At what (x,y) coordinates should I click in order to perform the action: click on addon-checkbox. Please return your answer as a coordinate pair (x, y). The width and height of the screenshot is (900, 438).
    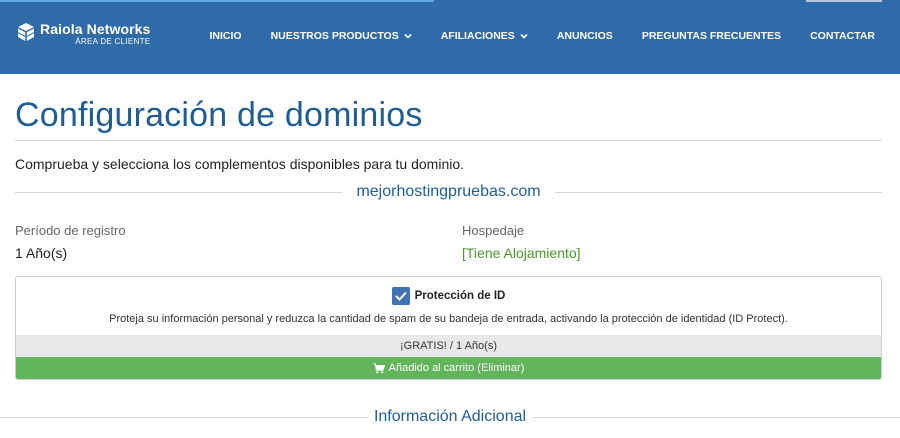
    Looking at the image, I should click on (400, 296).